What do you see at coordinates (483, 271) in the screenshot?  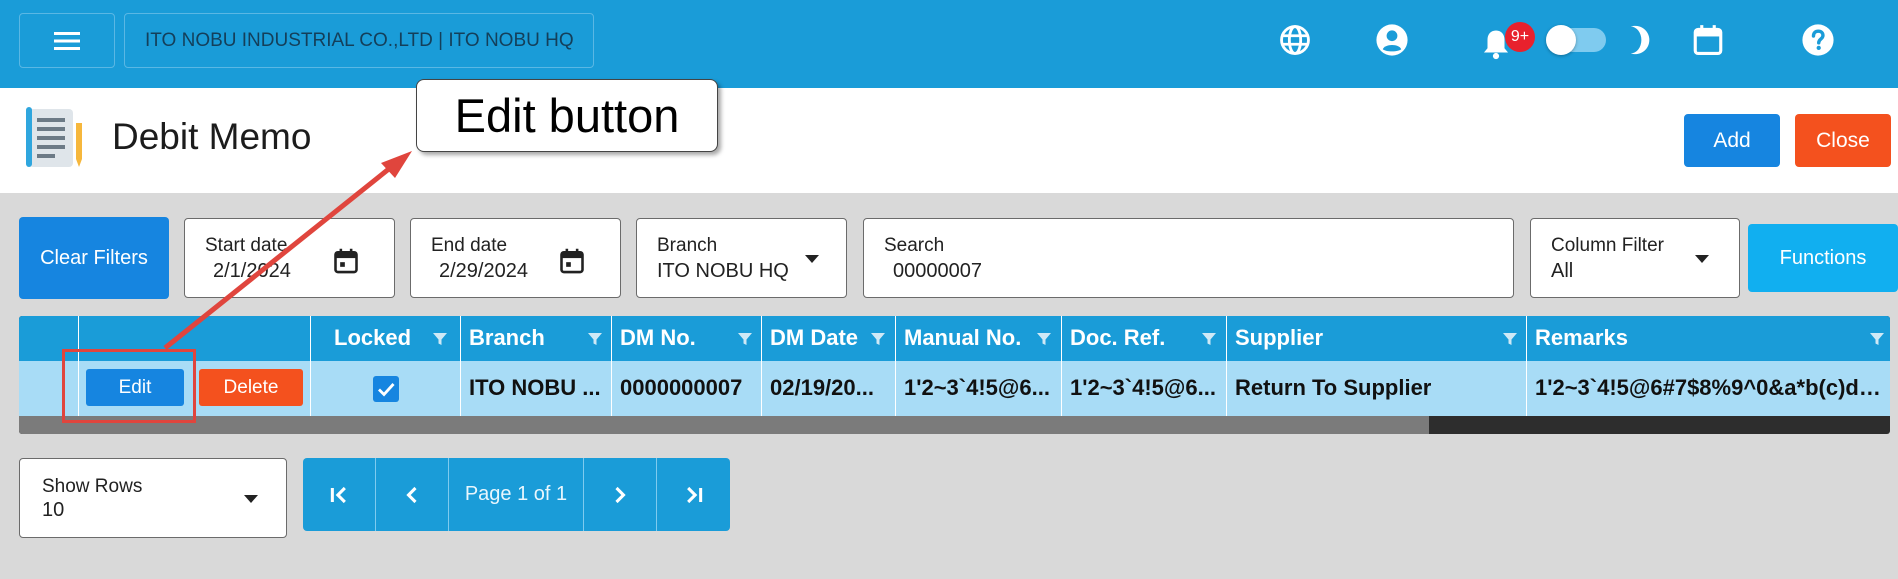 I see `end-date-value: 2/29/2024` at bounding box center [483, 271].